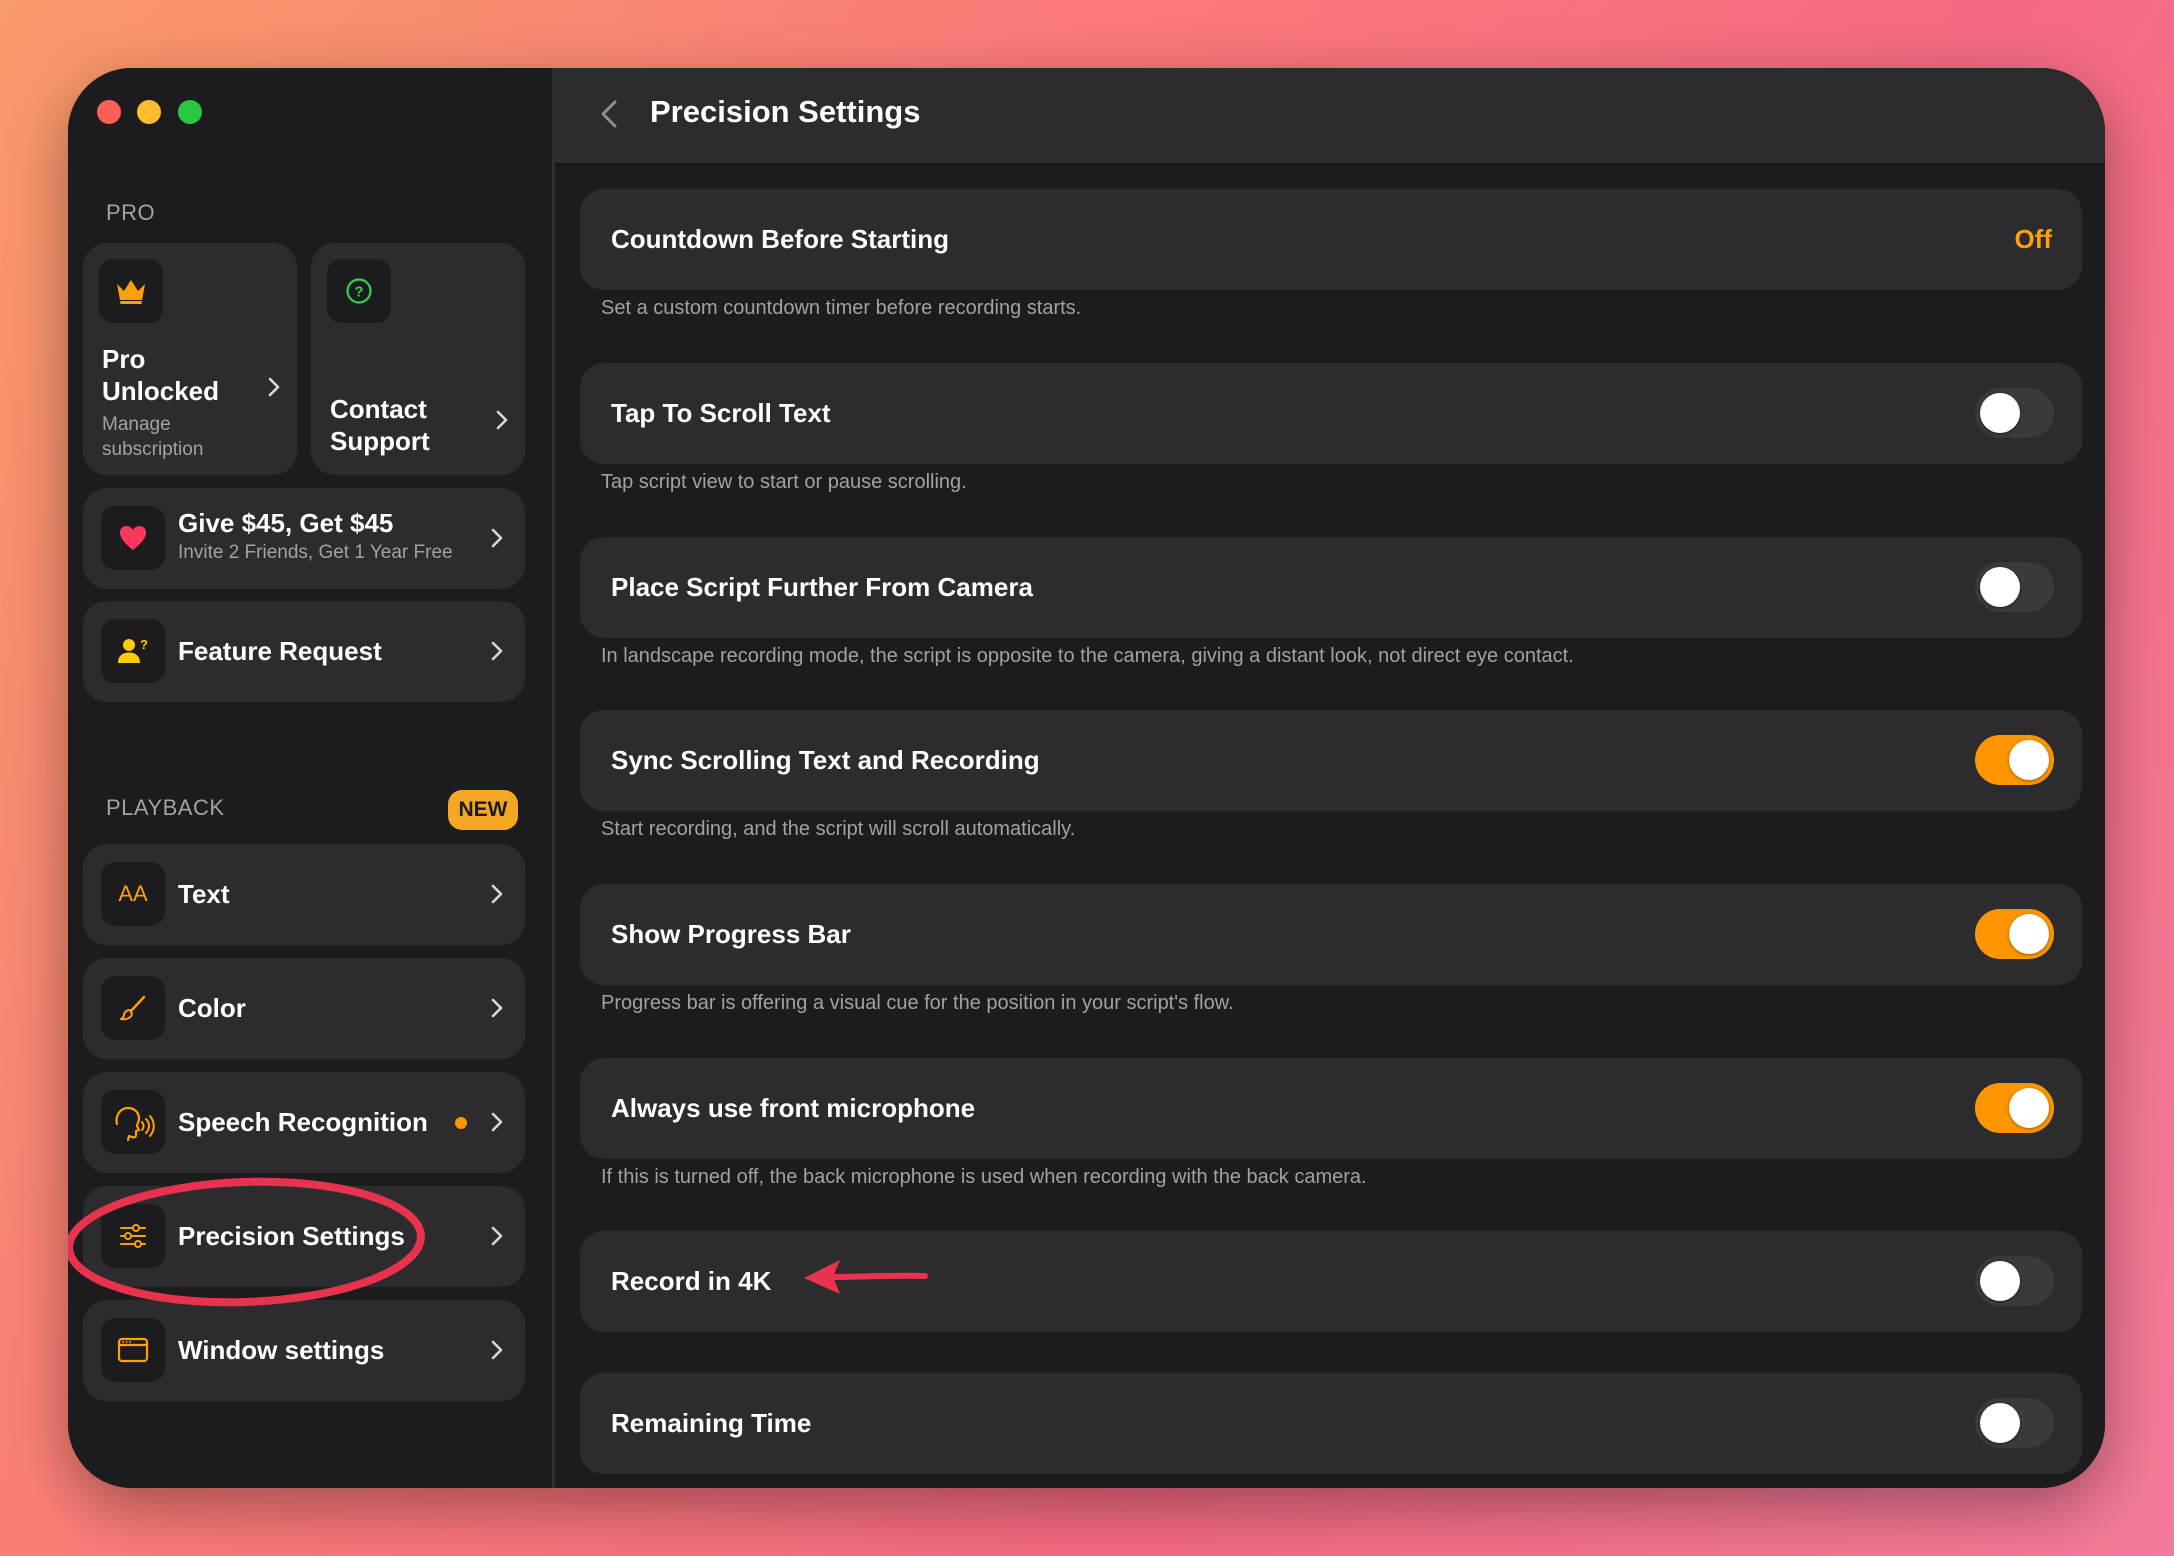 The width and height of the screenshot is (2174, 1556). I want to click on setting-title: Countdown Before Starting, so click(780, 239).